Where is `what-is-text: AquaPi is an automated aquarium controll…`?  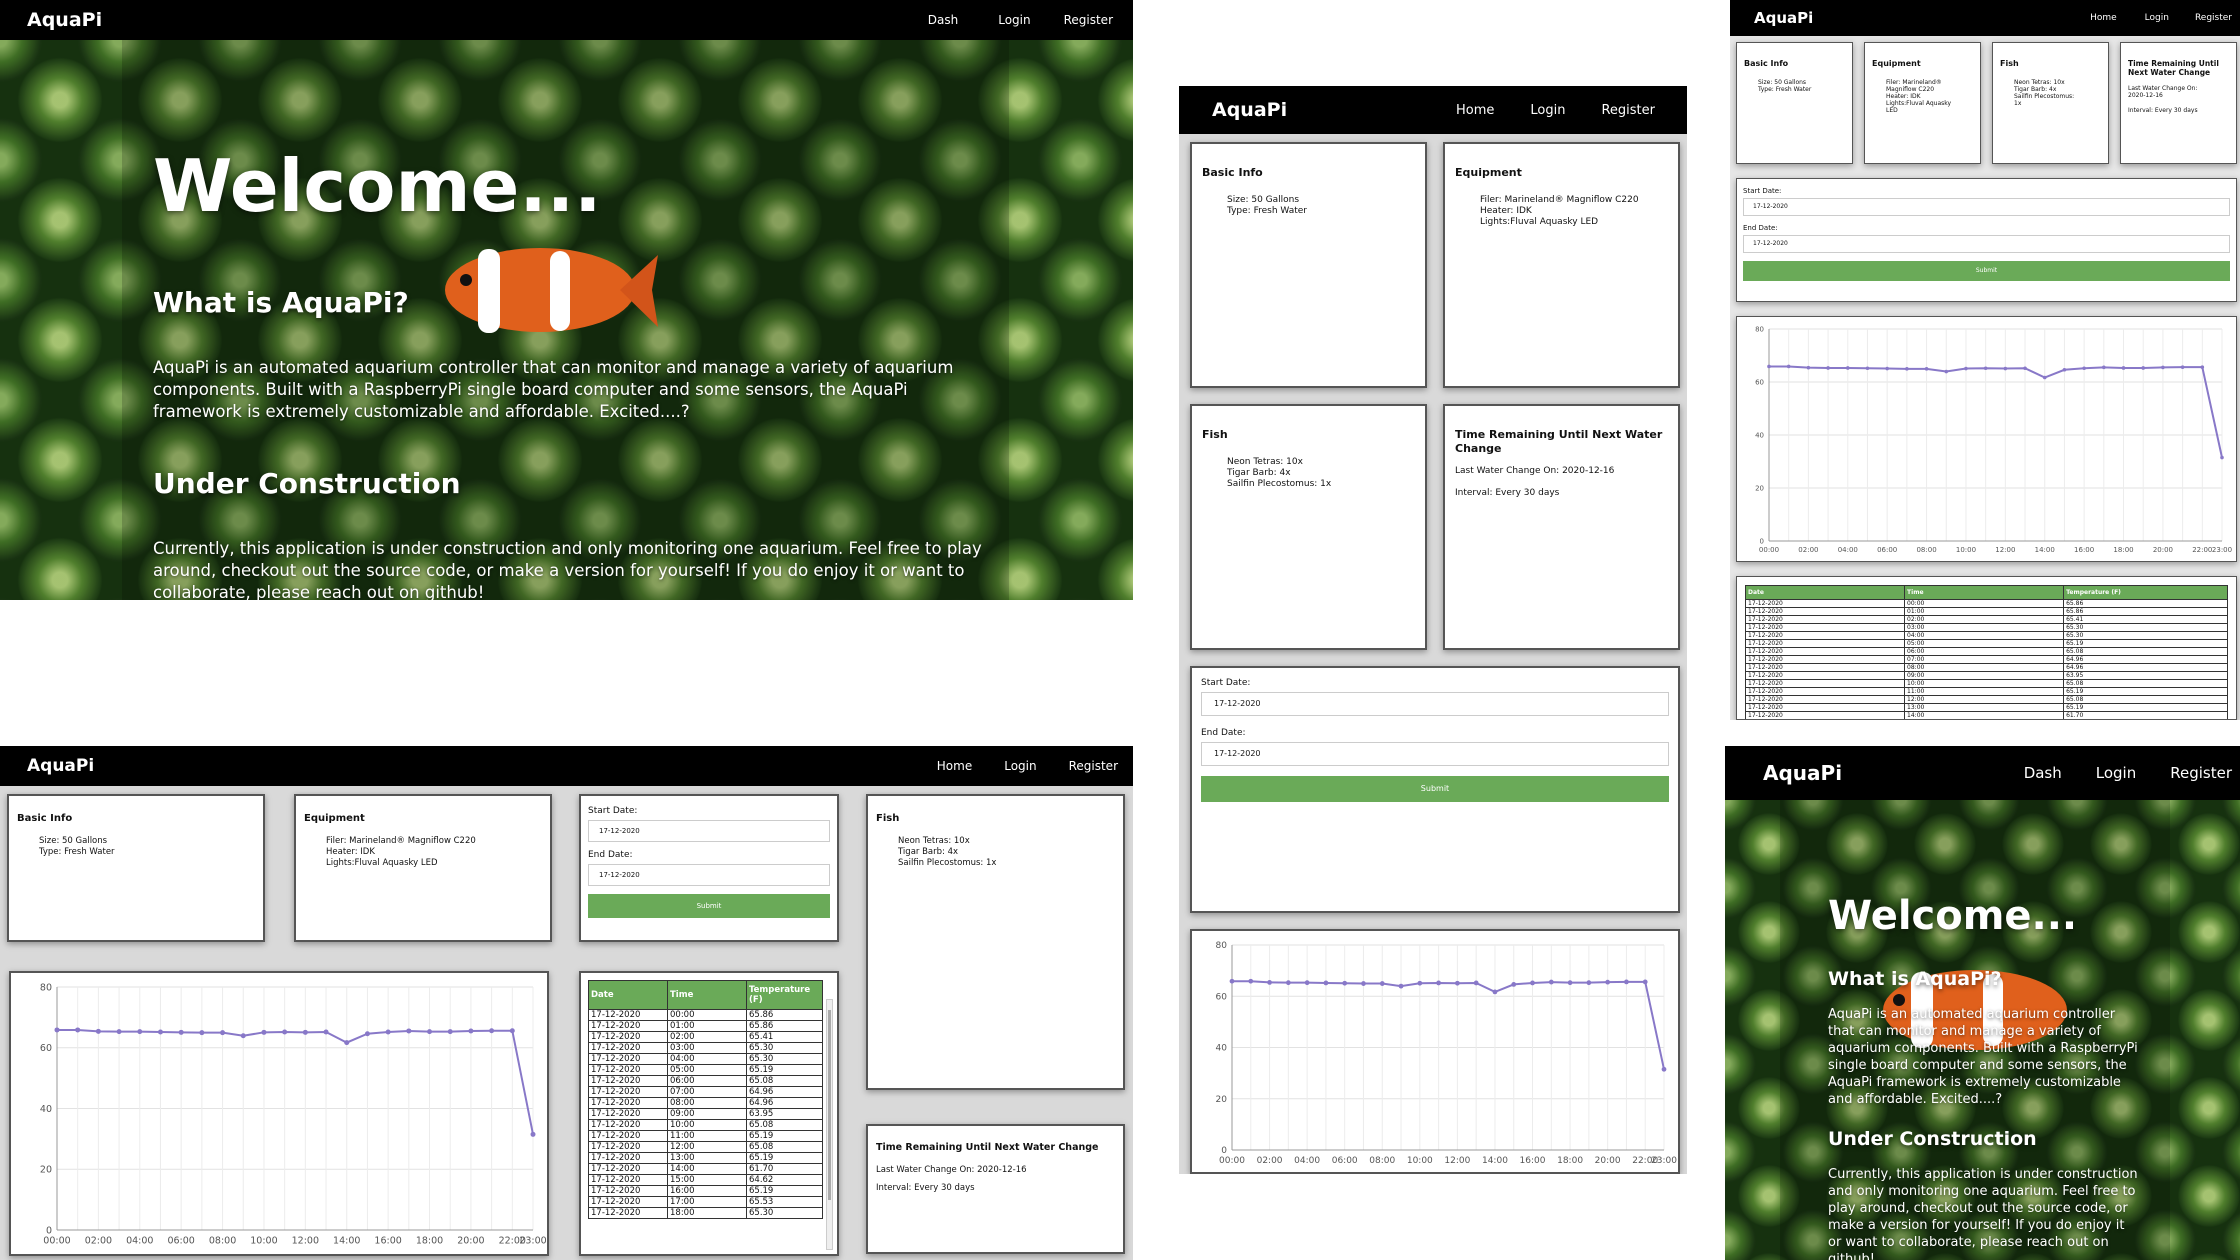
what-is-text: AquaPi is an automated aquarium controll… is located at coordinates (553, 389).